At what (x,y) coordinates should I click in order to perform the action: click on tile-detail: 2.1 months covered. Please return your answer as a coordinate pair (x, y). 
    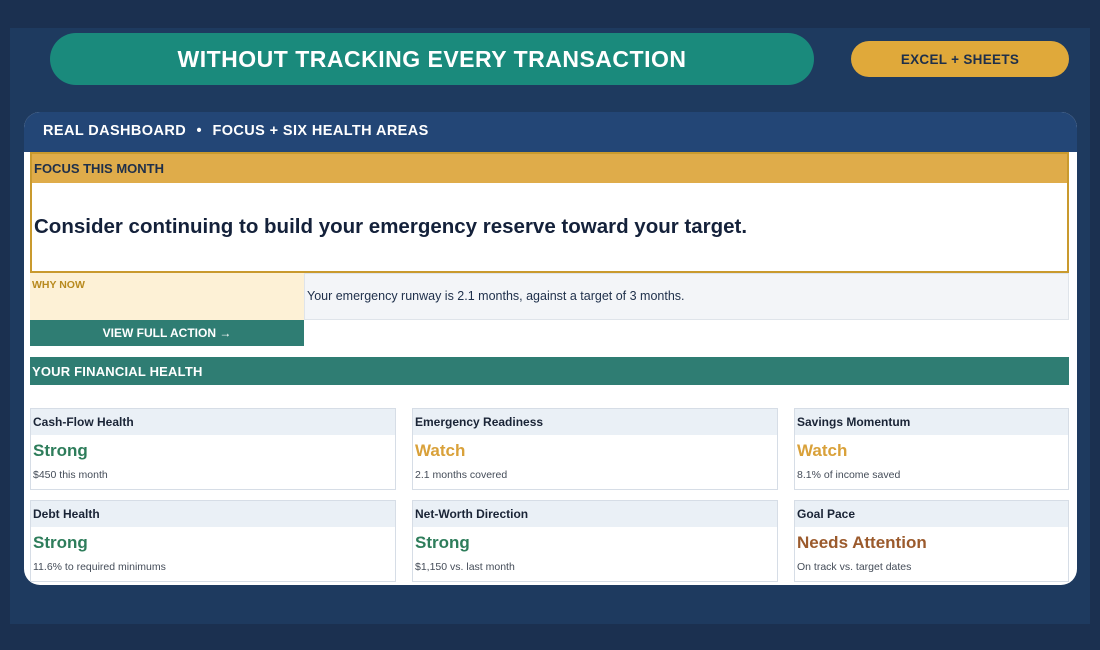
    Looking at the image, I should click on (461, 475).